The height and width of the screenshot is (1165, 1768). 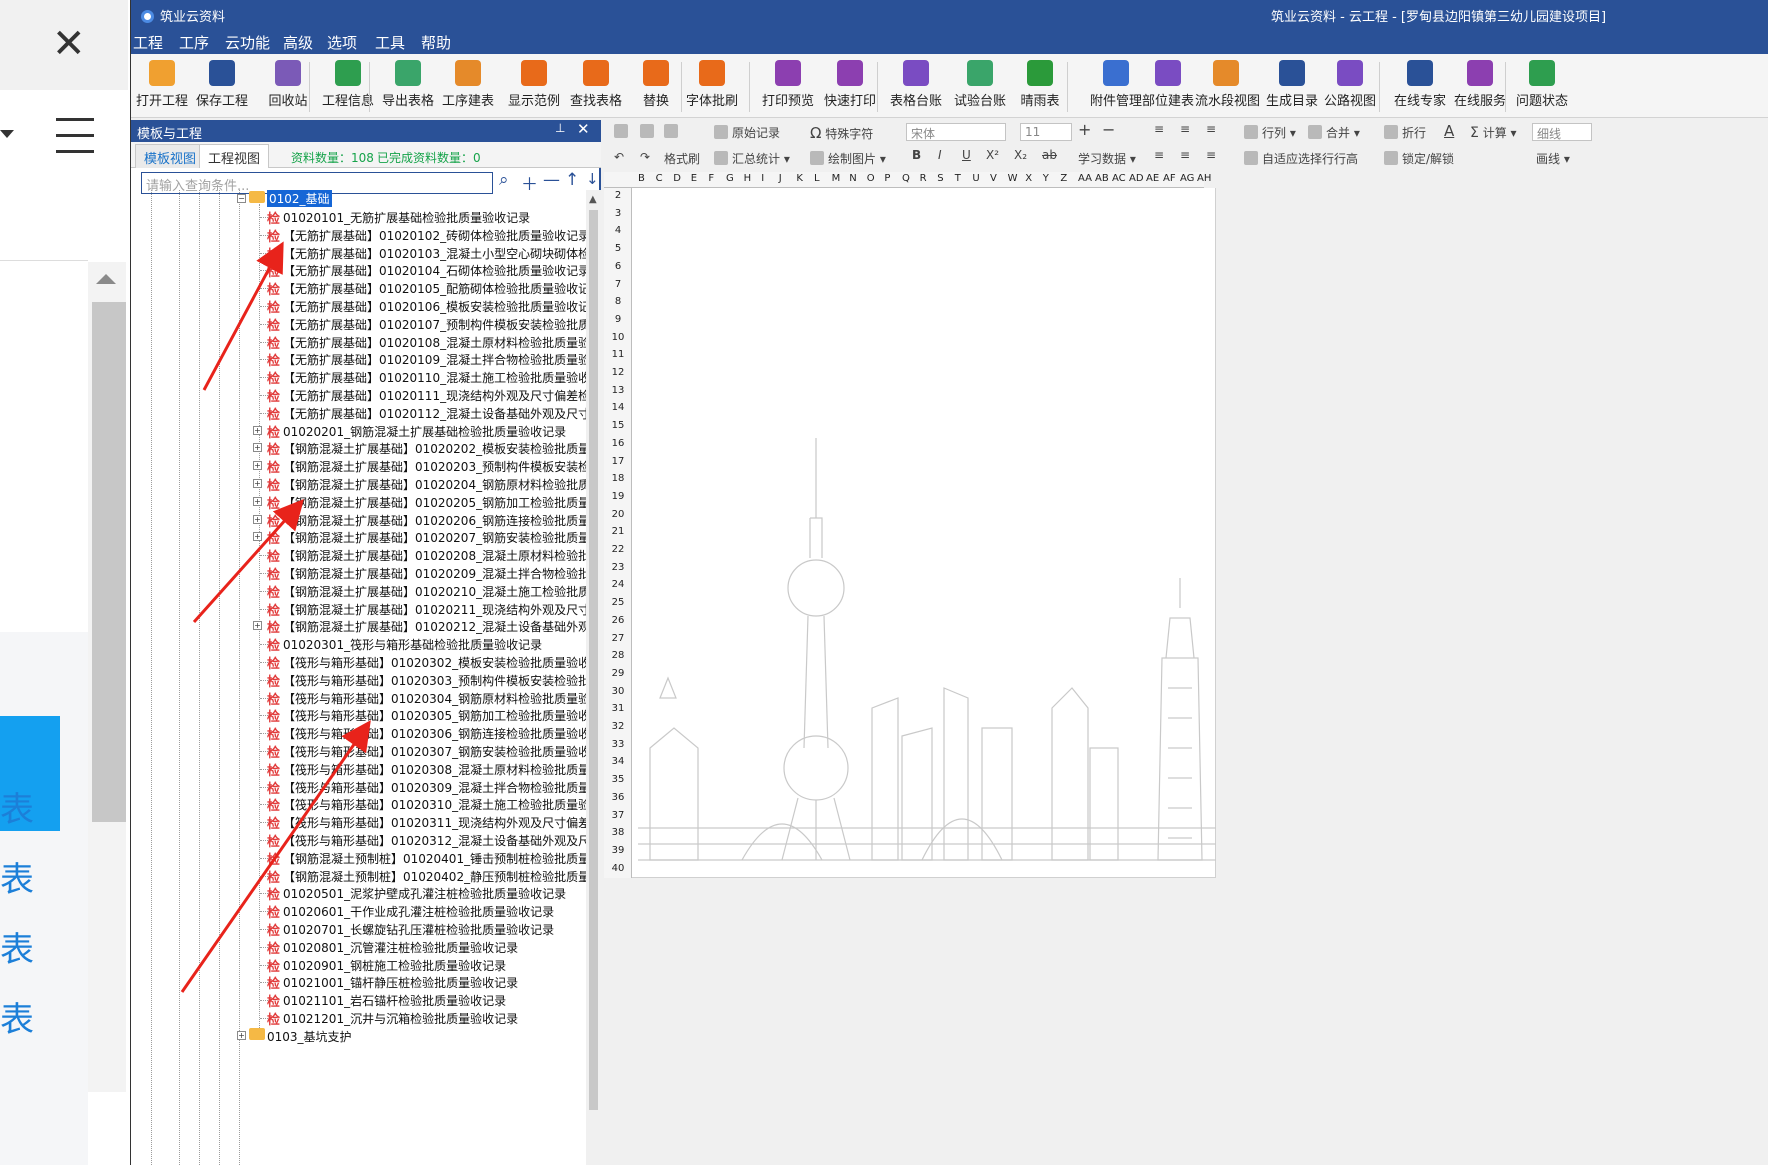 I want to click on tree-item: 检【筏形与箱形基础】01020311_现浇结构外观及尺寸偏差检验批质, so click(x=358, y=822).